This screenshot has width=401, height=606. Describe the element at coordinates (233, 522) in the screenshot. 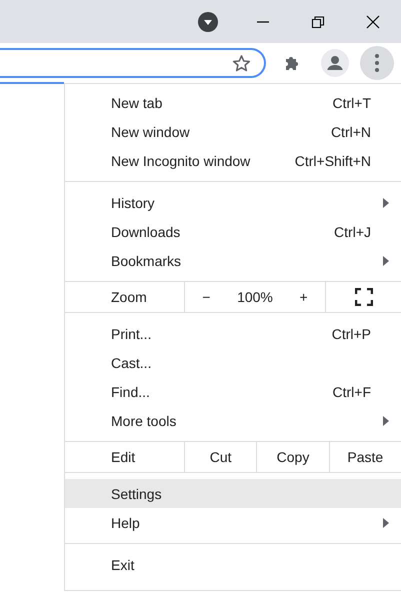

I see `menu-item: Help` at that location.